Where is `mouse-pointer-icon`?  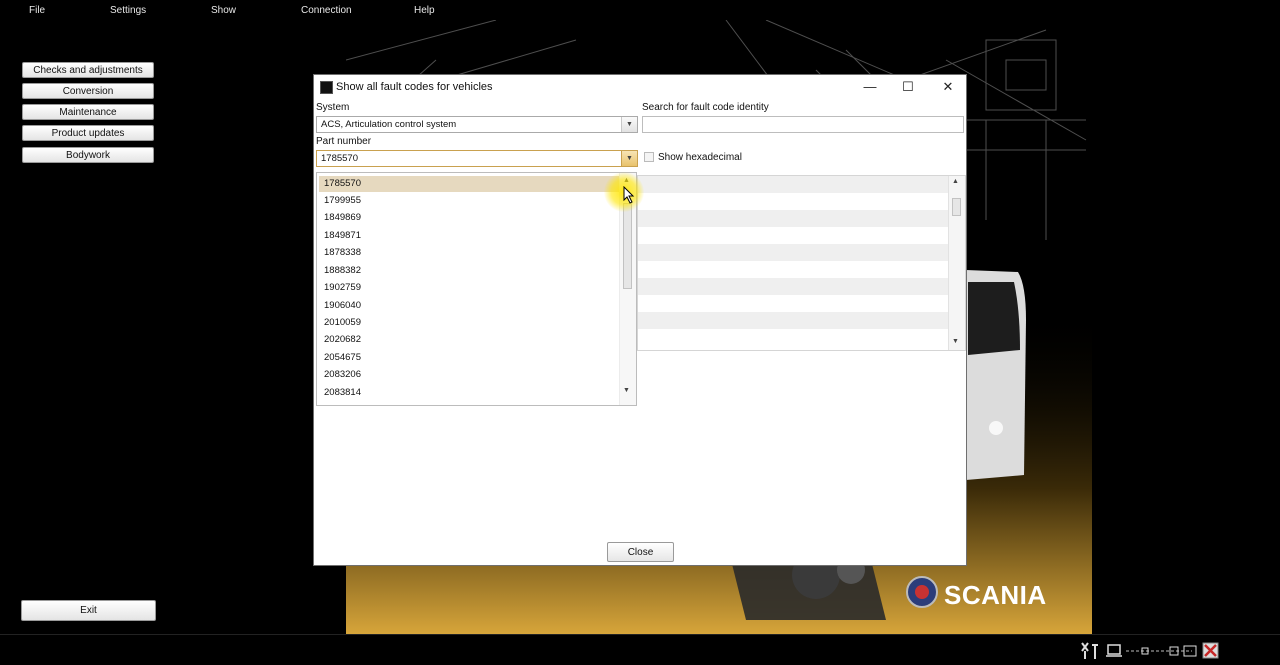 mouse-pointer-icon is located at coordinates (629, 195).